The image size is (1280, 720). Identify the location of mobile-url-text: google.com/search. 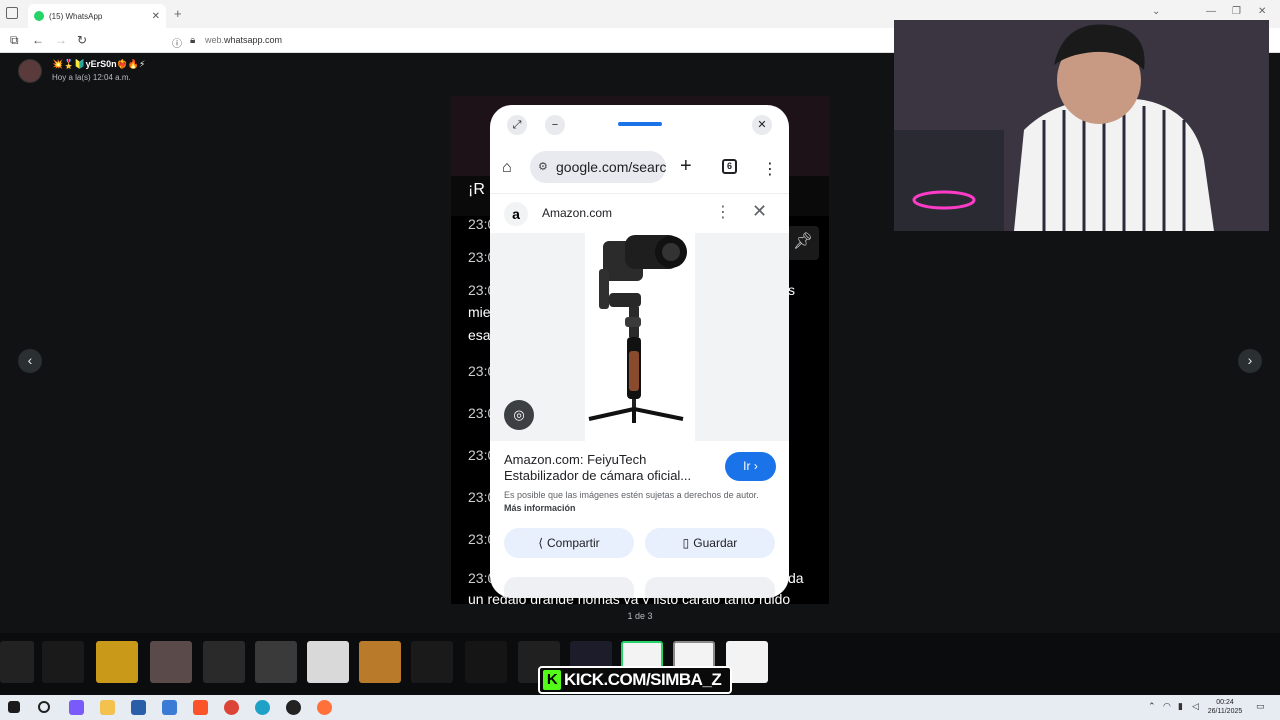
(611, 167).